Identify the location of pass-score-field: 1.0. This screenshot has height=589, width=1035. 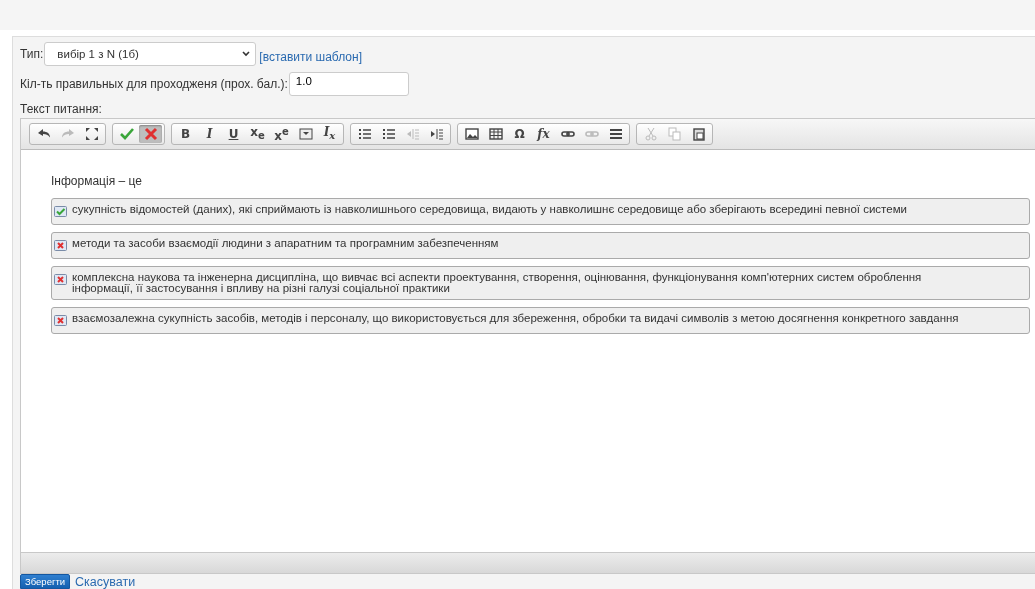
(348, 84).